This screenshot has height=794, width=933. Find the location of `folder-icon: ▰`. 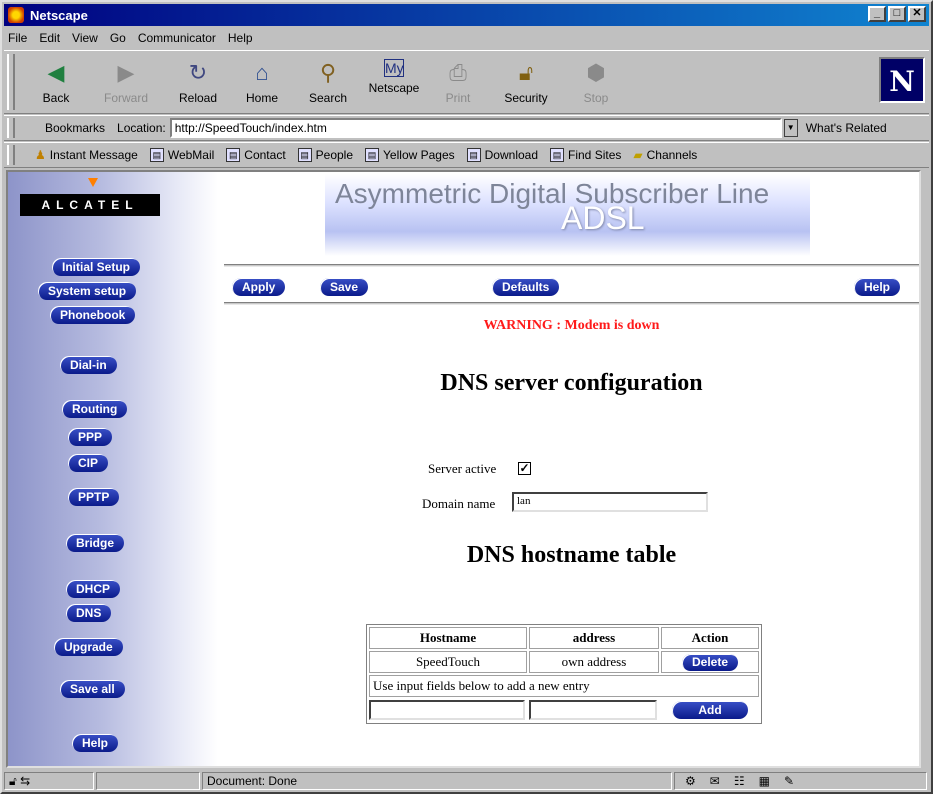

folder-icon: ▰ is located at coordinates (638, 155).